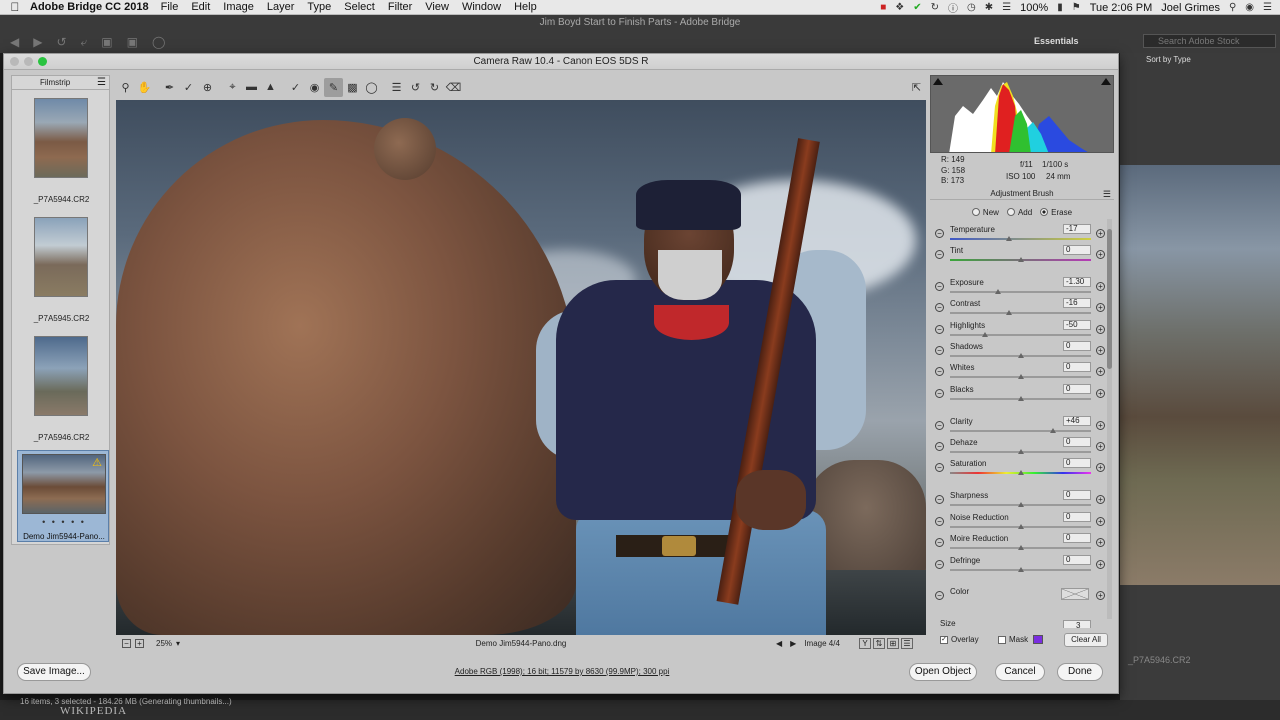  Describe the element at coordinates (1209, 41) in the screenshot. I see `adobe-stock-search-input: Search Adobe Stock` at that location.